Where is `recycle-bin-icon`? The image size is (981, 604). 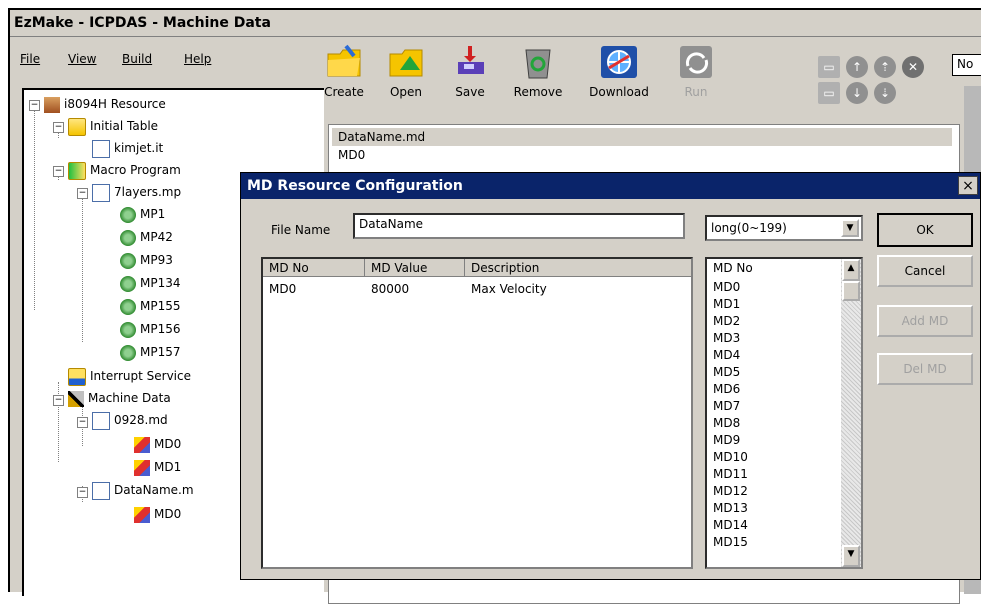 recycle-bin-icon is located at coordinates (538, 64).